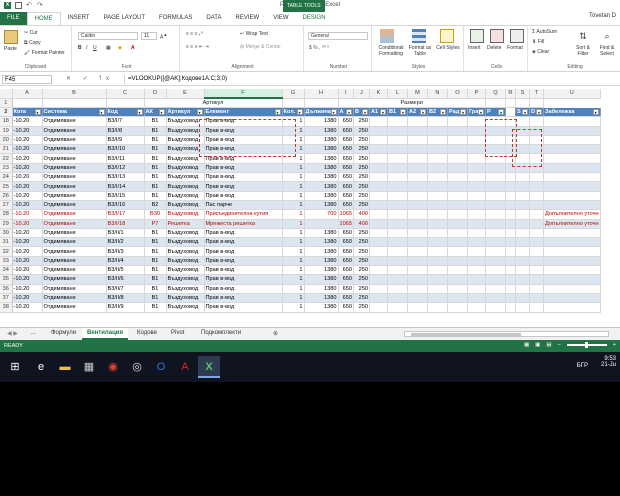 The width and height of the screenshot is (620, 496). Describe the element at coordinates (27, 112) in the screenshot. I see `table-header-cell: Кота ▾` at that location.